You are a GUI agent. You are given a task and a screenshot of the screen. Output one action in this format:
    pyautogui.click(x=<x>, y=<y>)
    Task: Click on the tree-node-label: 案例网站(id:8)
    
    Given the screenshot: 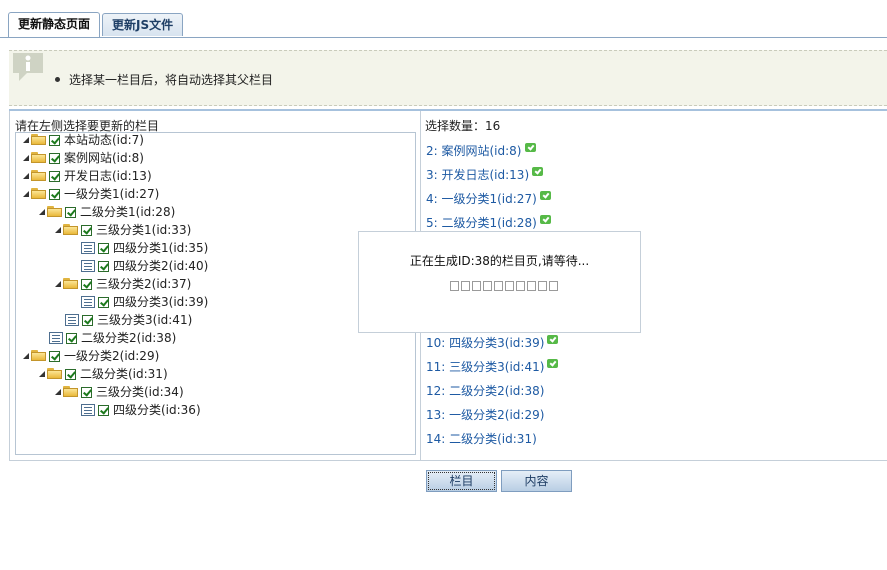 What is the action you would take?
    pyautogui.click(x=104, y=158)
    